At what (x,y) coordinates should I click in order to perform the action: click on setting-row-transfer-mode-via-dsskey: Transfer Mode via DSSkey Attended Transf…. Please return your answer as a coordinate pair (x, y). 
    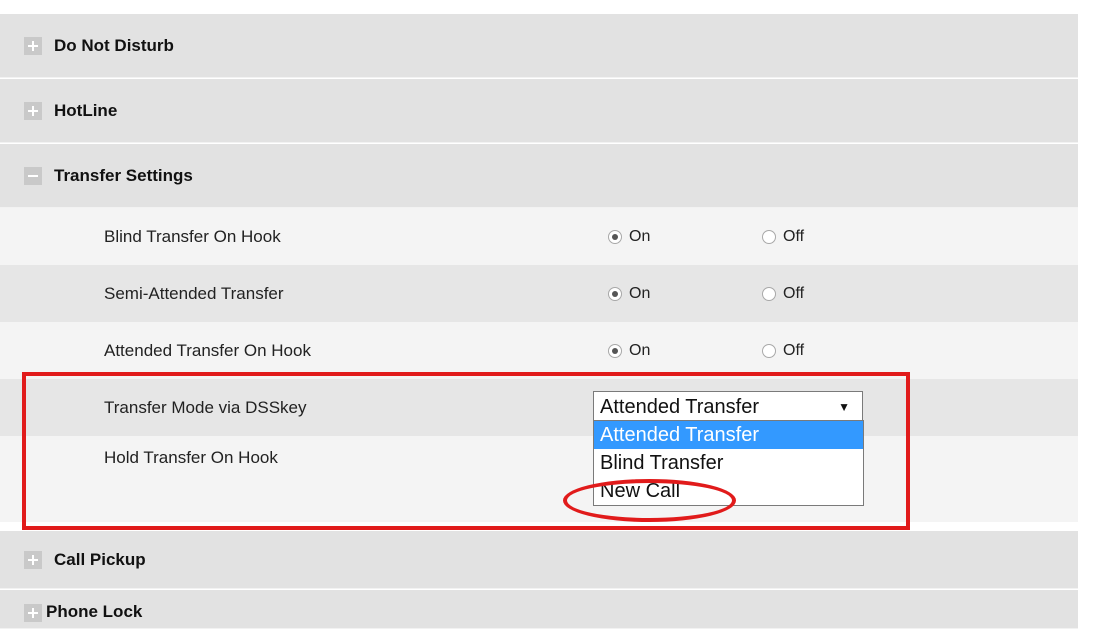
    Looking at the image, I should click on (539, 407).